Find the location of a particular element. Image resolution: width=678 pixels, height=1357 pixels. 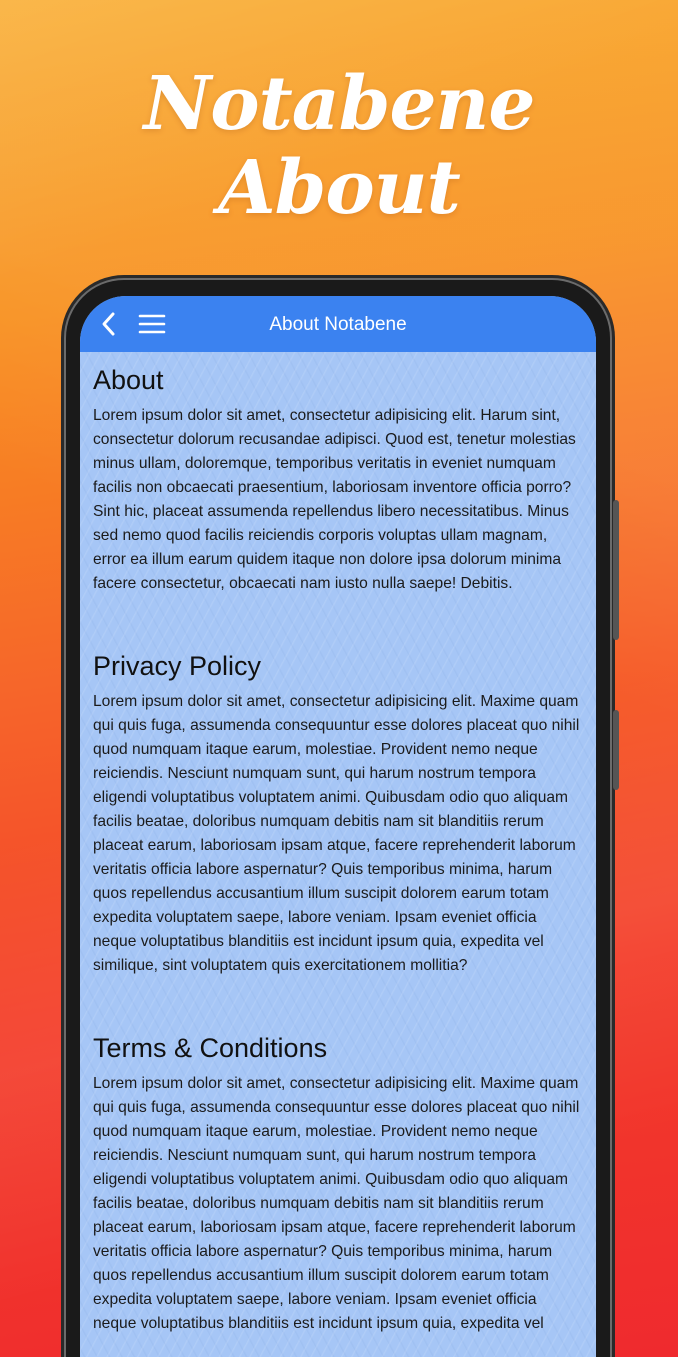

section-heading: About is located at coordinates (128, 380).